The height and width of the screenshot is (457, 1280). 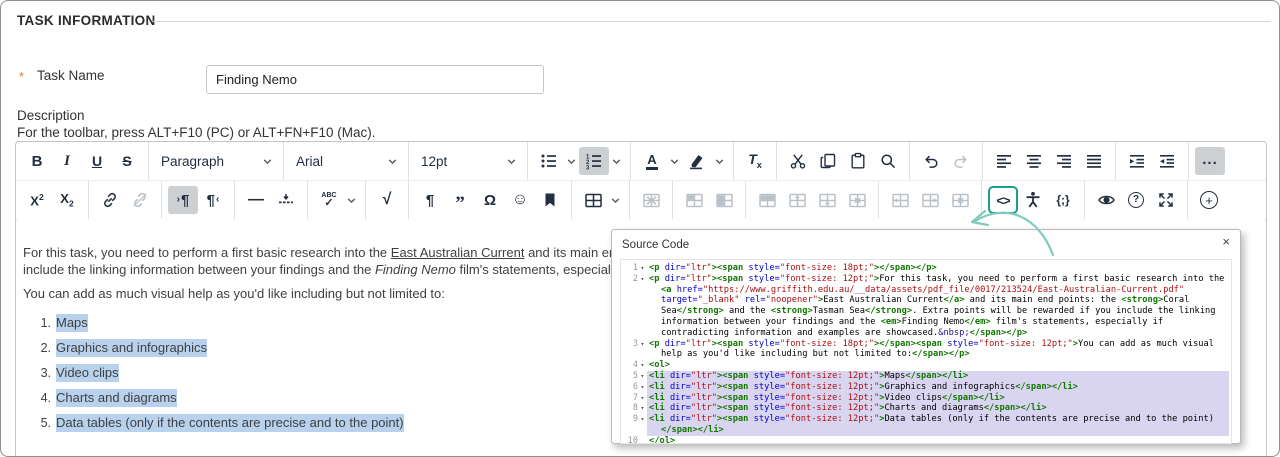 I want to click on insert-plus-icon: +, so click(x=1209, y=200).